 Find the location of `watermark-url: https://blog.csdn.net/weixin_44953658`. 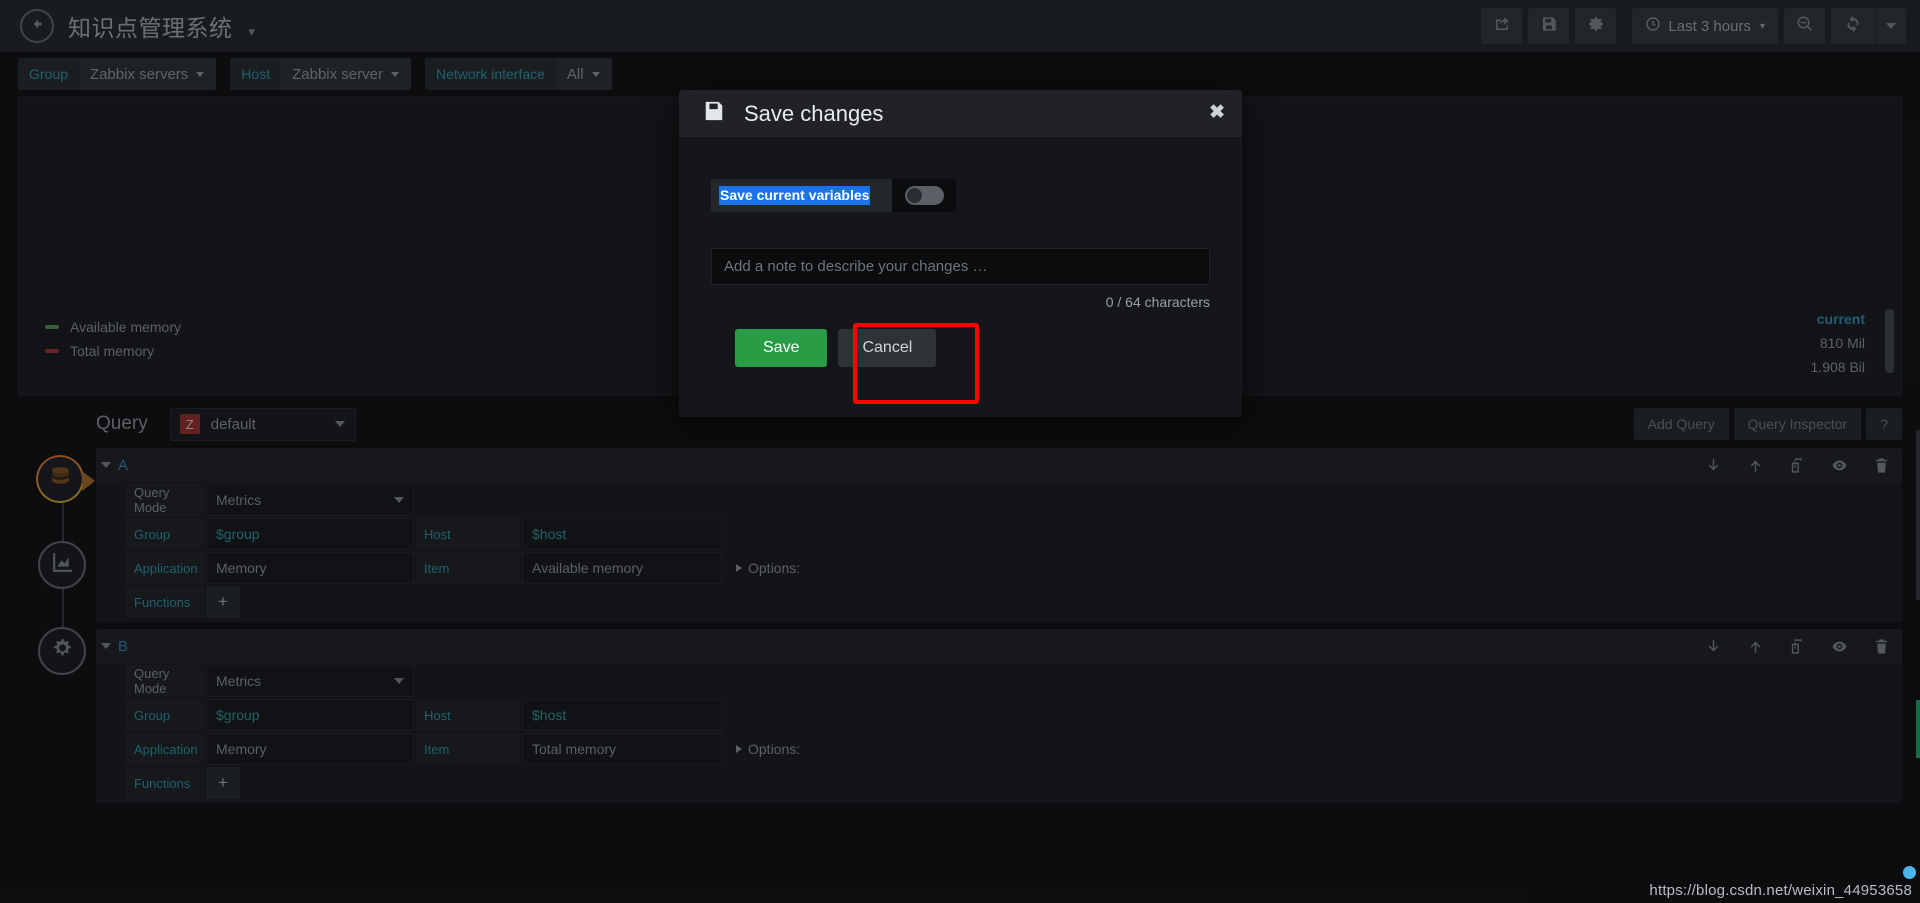

watermark-url: https://blog.csdn.net/weixin_44953658 is located at coordinates (1780, 890).